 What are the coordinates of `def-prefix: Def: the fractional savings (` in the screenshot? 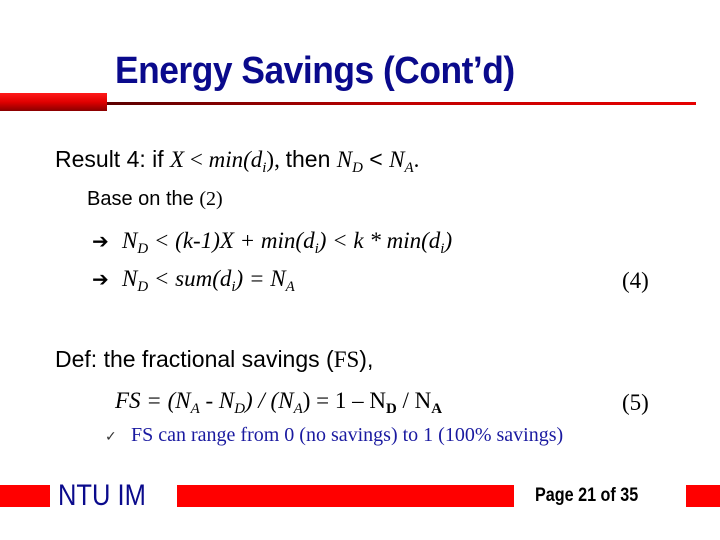 It's located at (194, 359).